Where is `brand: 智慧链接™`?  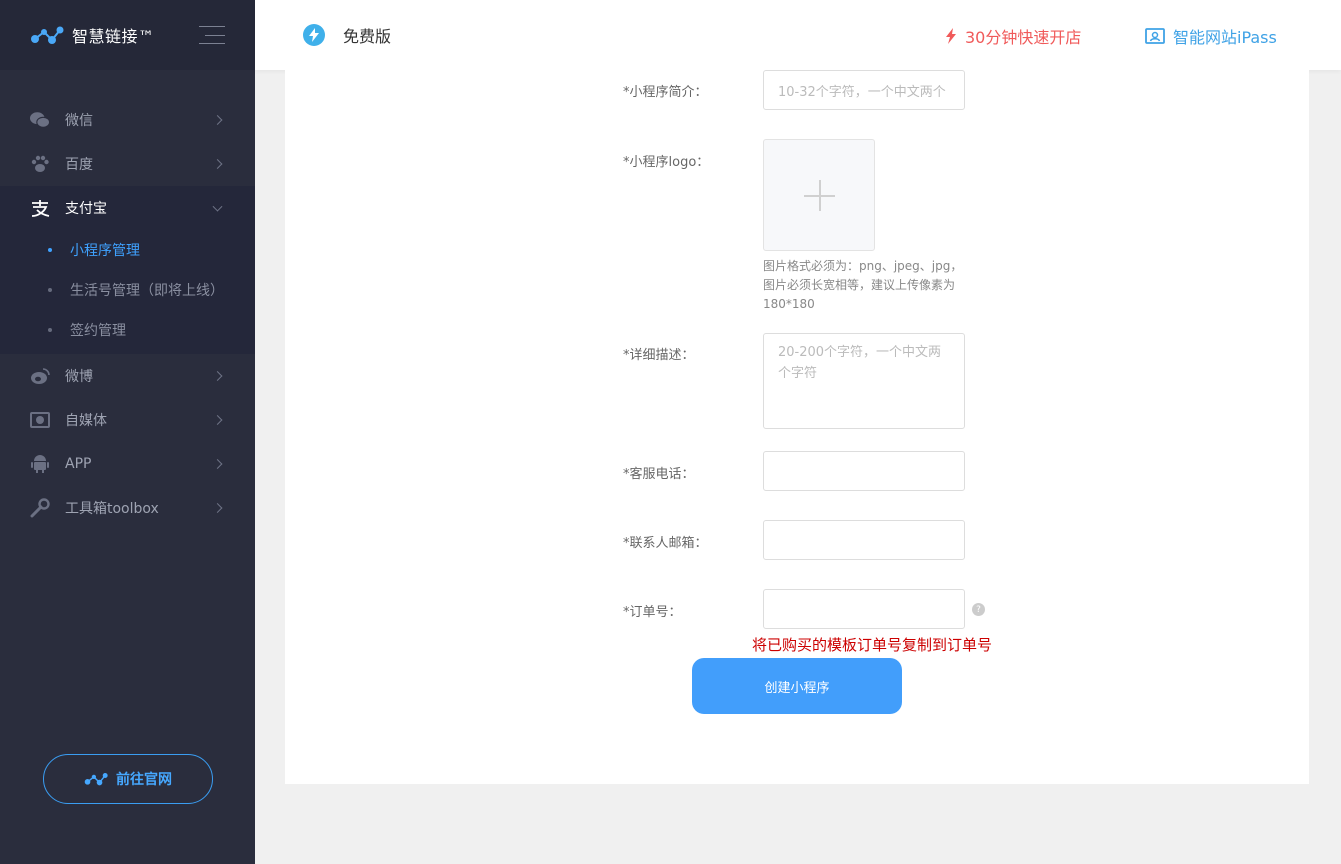 brand: 智慧链接™ is located at coordinates (127, 35).